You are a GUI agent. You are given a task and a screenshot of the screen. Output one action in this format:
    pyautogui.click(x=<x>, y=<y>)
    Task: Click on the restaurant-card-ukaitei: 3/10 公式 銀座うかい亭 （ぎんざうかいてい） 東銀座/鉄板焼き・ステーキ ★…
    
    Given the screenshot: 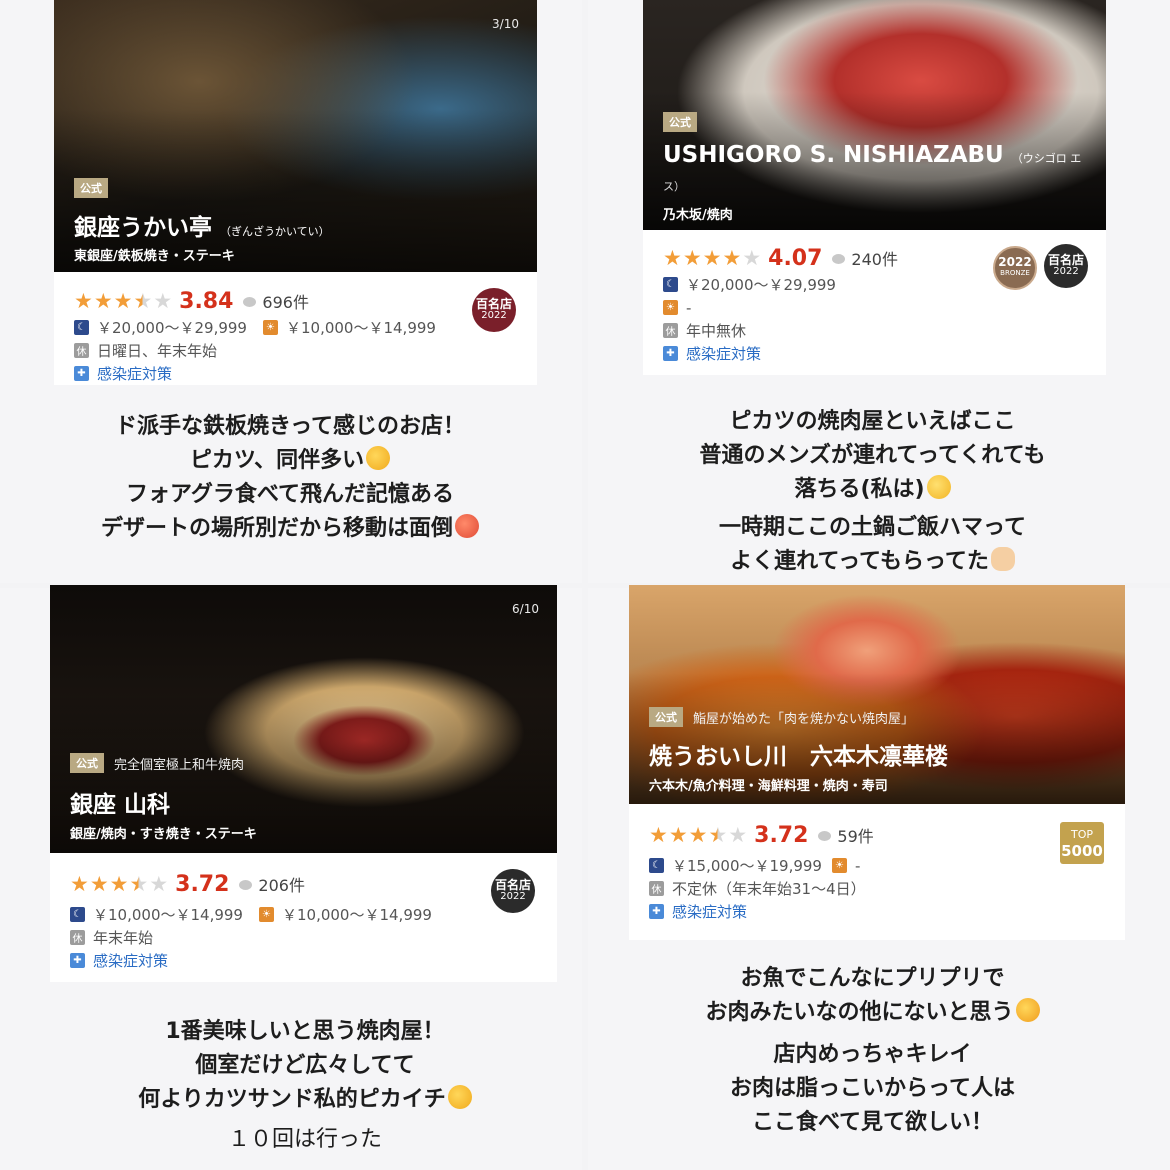 What is the action you would take?
    pyautogui.click(x=295, y=192)
    